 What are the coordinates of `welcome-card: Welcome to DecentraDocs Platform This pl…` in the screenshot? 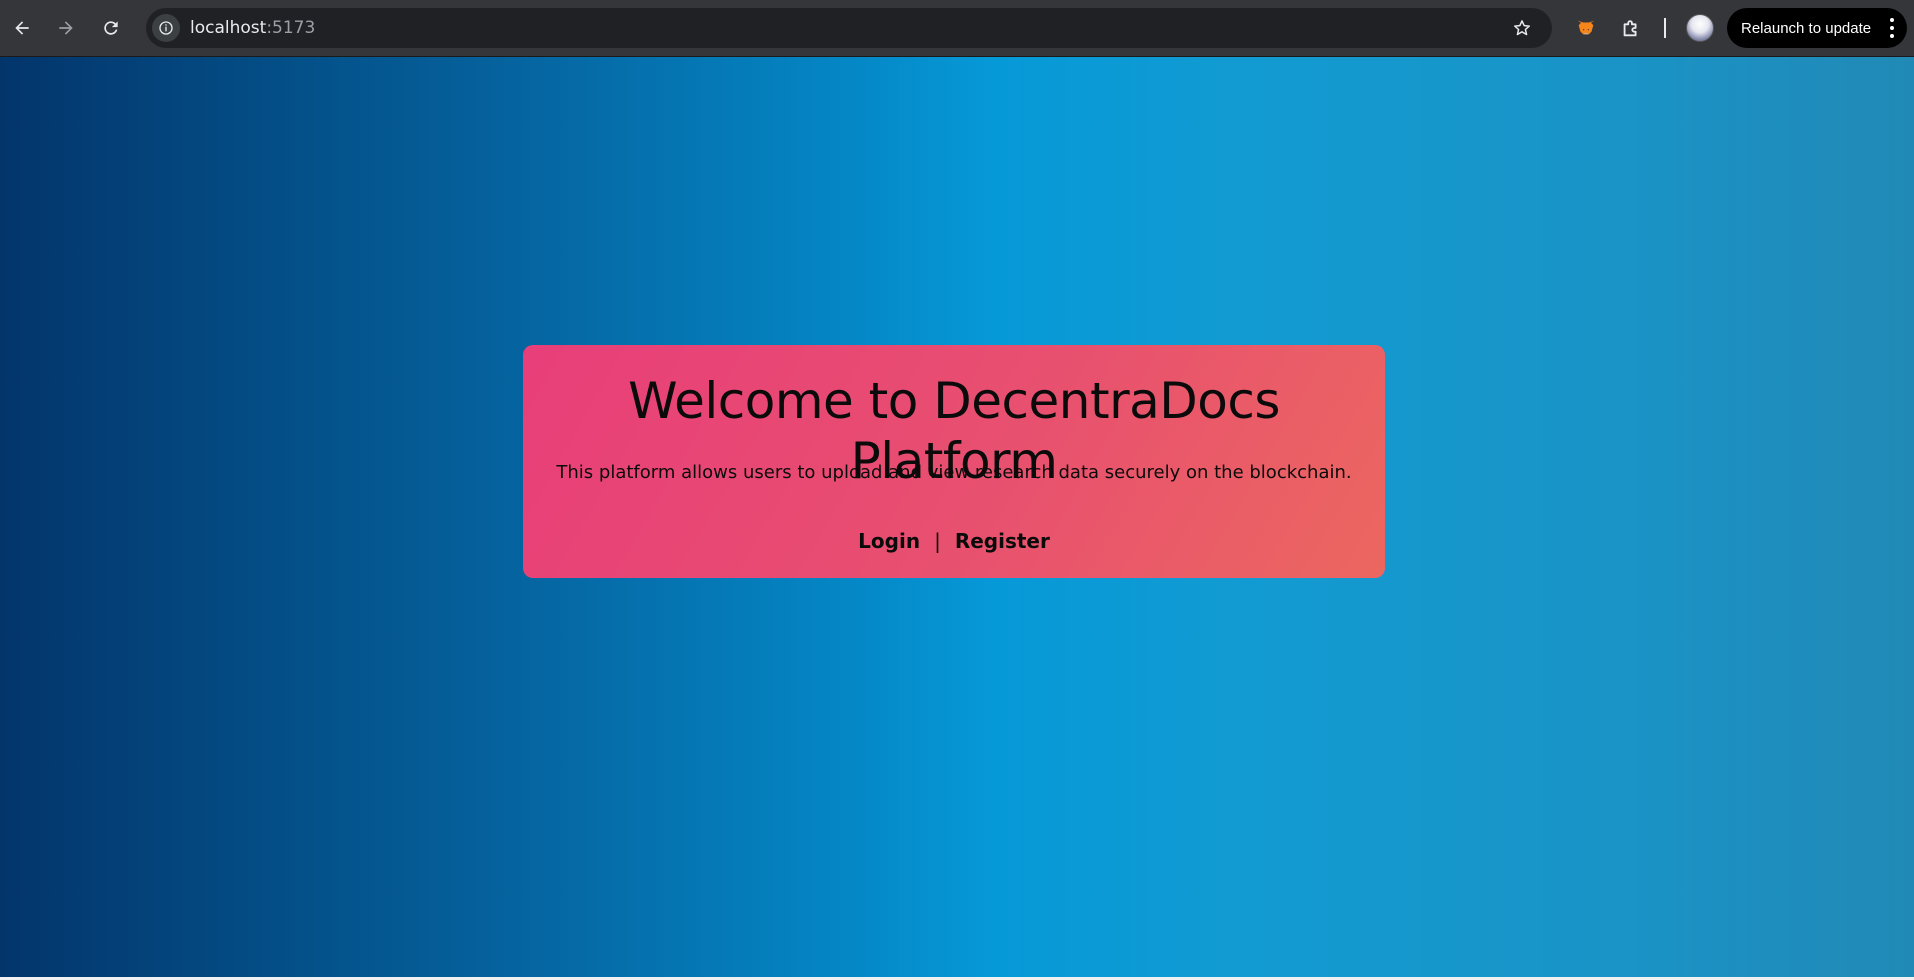 It's located at (954, 461).